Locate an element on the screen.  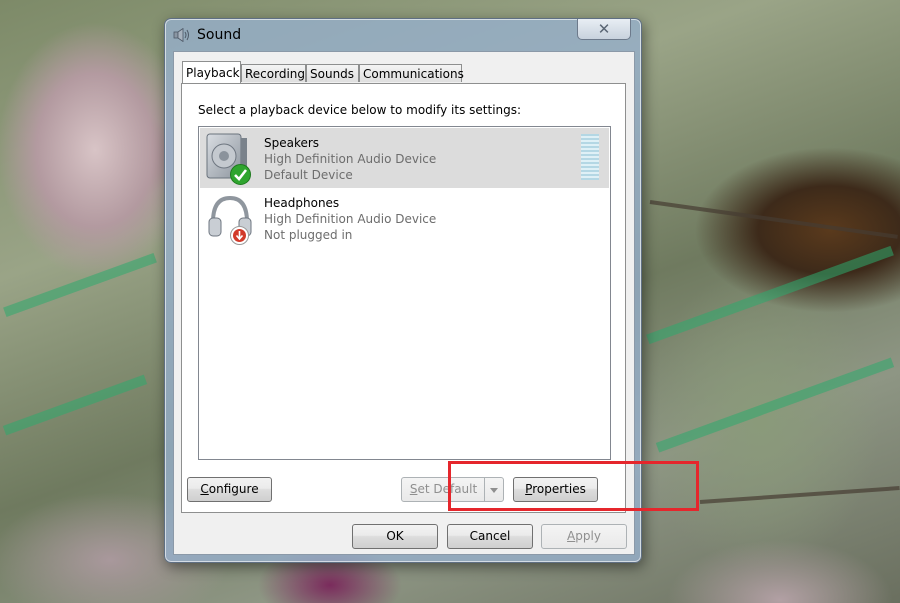
tab-communications: Communications is located at coordinates (411, 73).